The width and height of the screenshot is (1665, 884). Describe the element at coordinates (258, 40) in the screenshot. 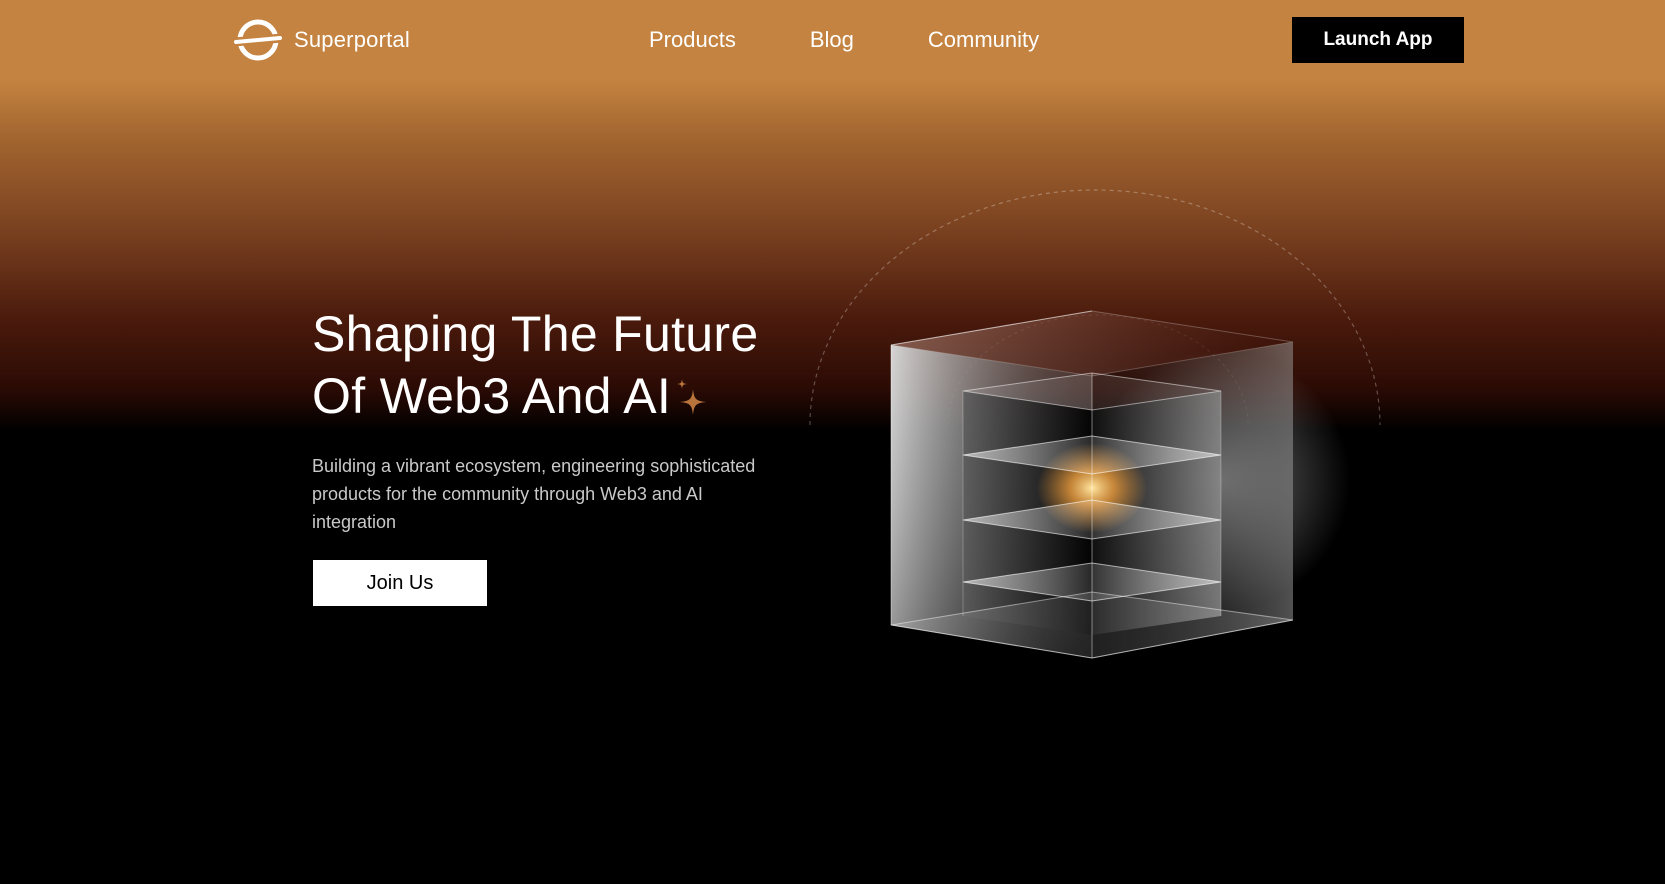

I see `superportal-logo-icon` at that location.